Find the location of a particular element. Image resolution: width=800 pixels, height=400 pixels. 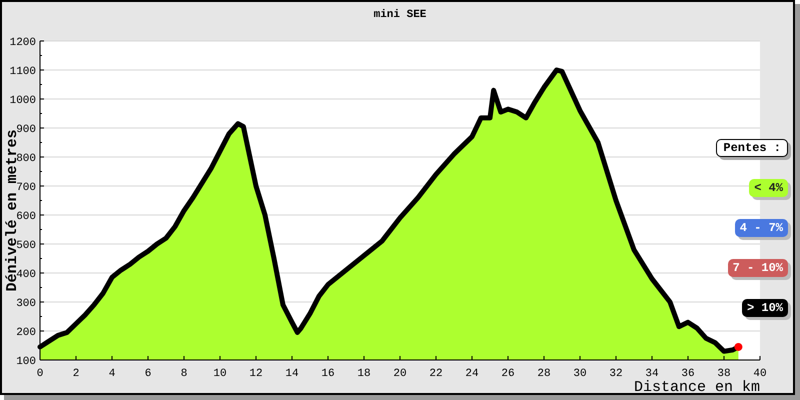

x-tick-label: 26 is located at coordinates (508, 374).